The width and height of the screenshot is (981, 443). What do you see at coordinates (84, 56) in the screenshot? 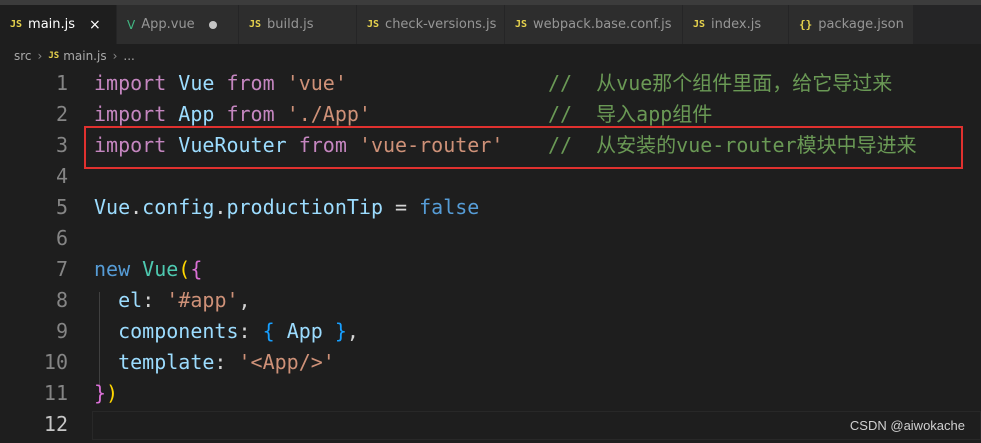
I see `breadcrumb-file: main.js` at bounding box center [84, 56].